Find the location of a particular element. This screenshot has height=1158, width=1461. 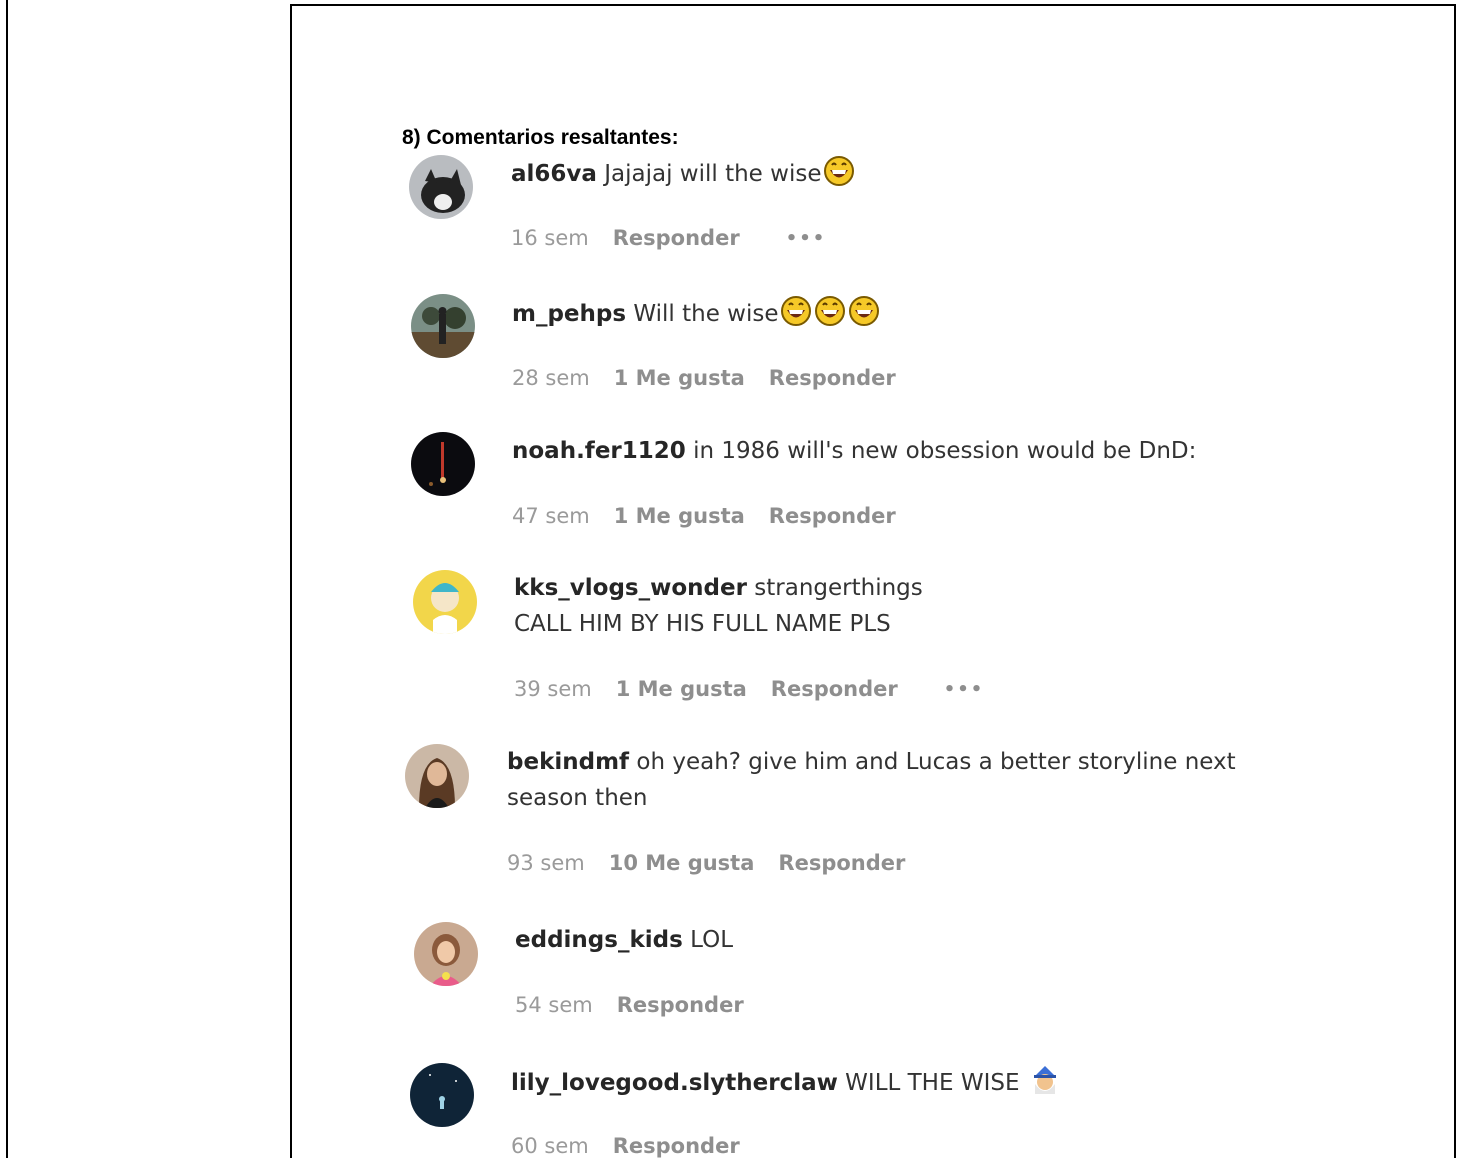

section-heading: 8) Comentarios resaltantes: is located at coordinates (540, 137).